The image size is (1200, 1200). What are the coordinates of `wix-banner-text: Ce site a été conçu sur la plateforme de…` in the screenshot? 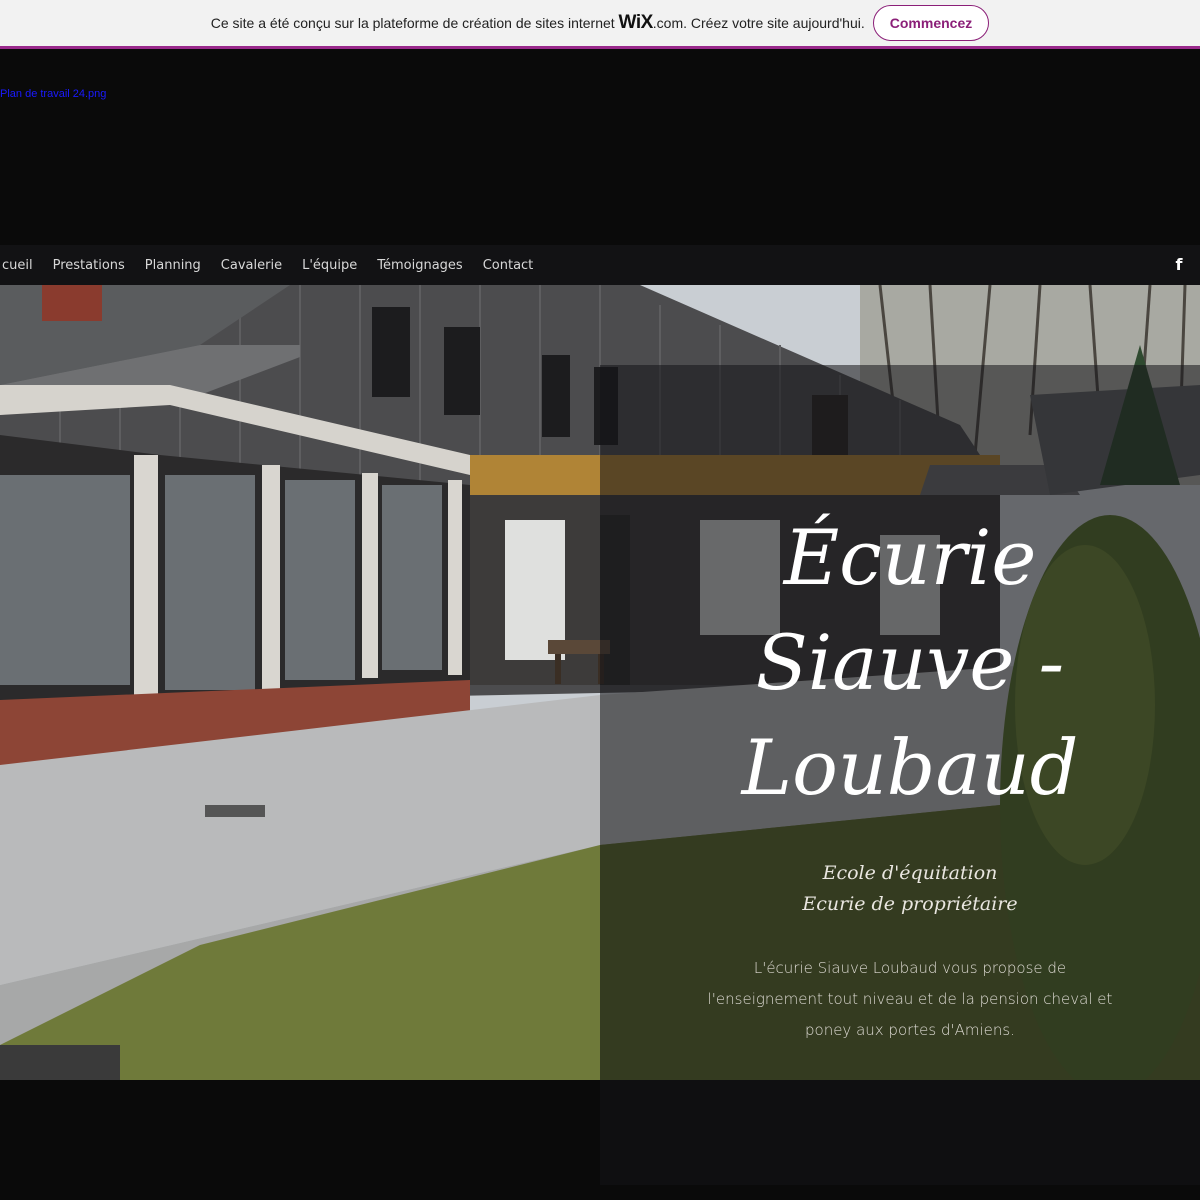 It's located at (538, 23).